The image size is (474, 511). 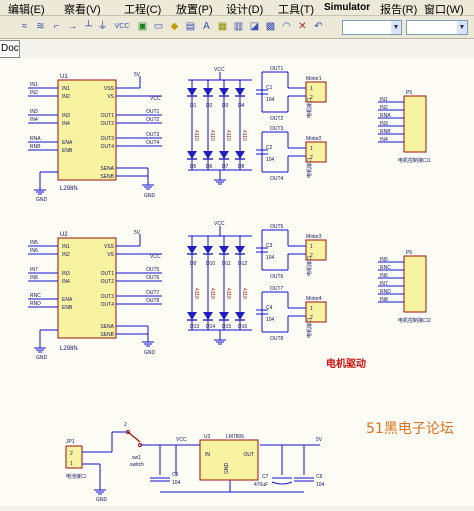 I want to click on svg-text: P5, so click(x=409, y=93).